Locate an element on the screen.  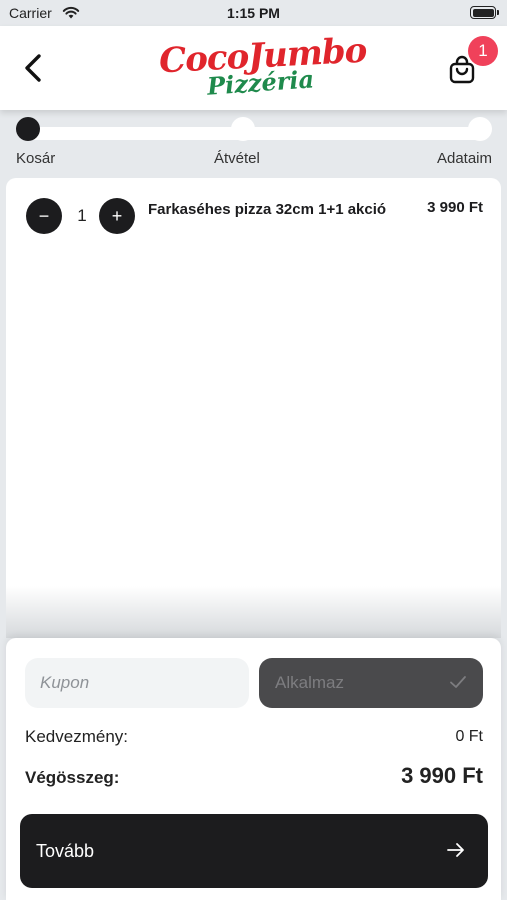
logo-subtext: Pizzéria is located at coordinates (260, 82).